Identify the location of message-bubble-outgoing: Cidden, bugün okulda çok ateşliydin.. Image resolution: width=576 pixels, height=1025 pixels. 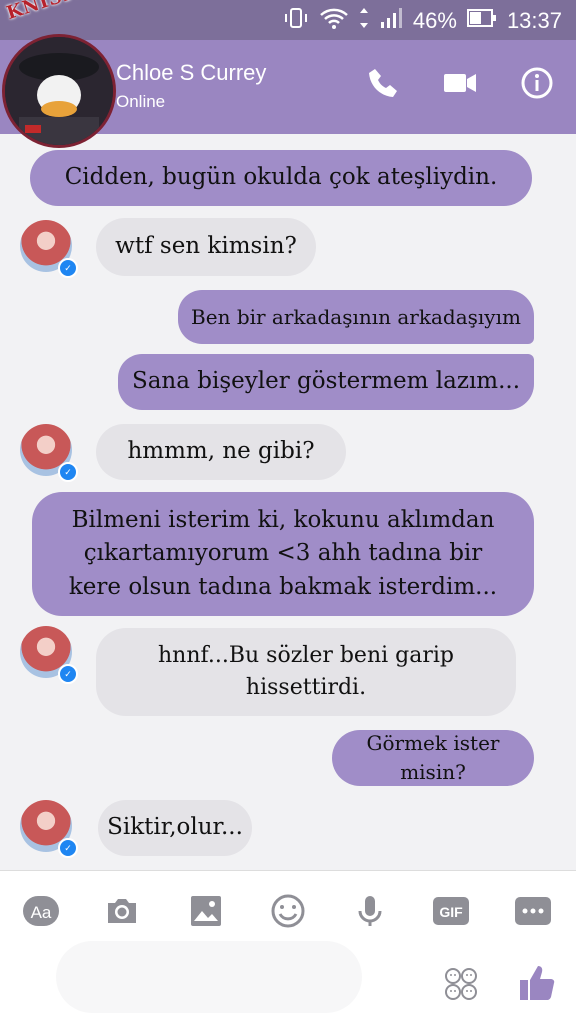
(281, 178).